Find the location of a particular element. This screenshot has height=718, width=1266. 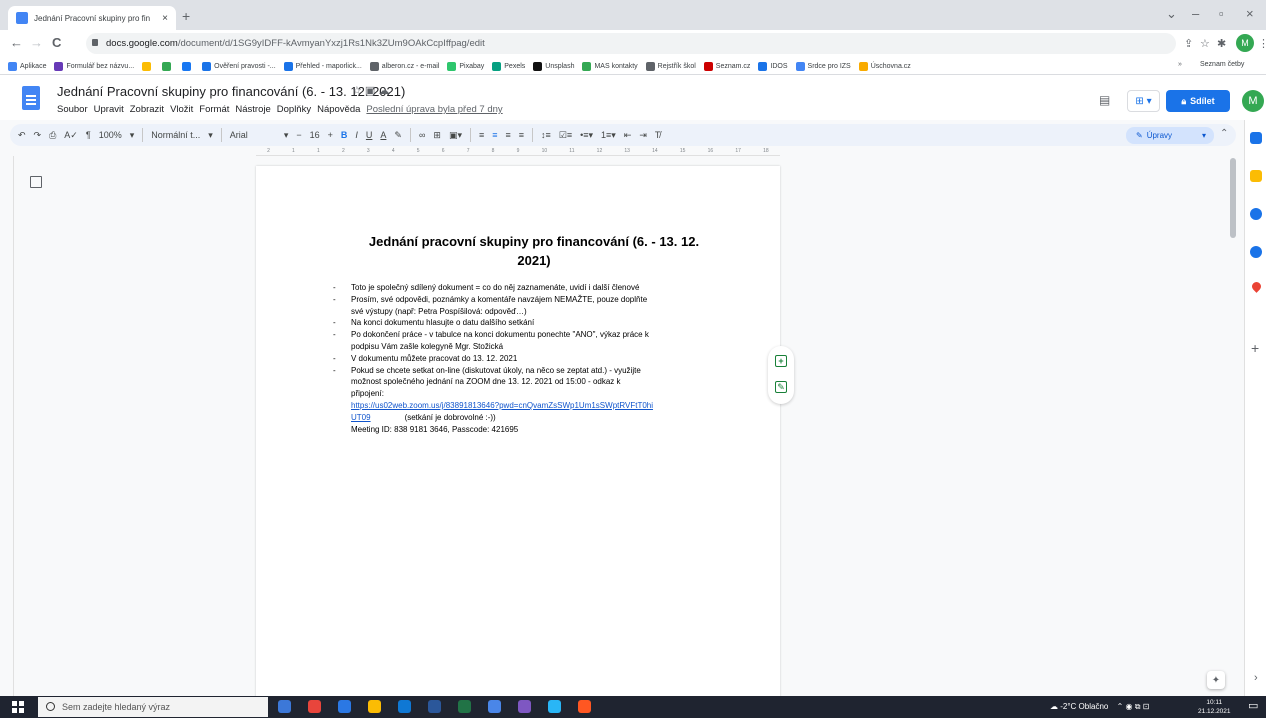

explore-button: ✦ is located at coordinates (1216, 680).